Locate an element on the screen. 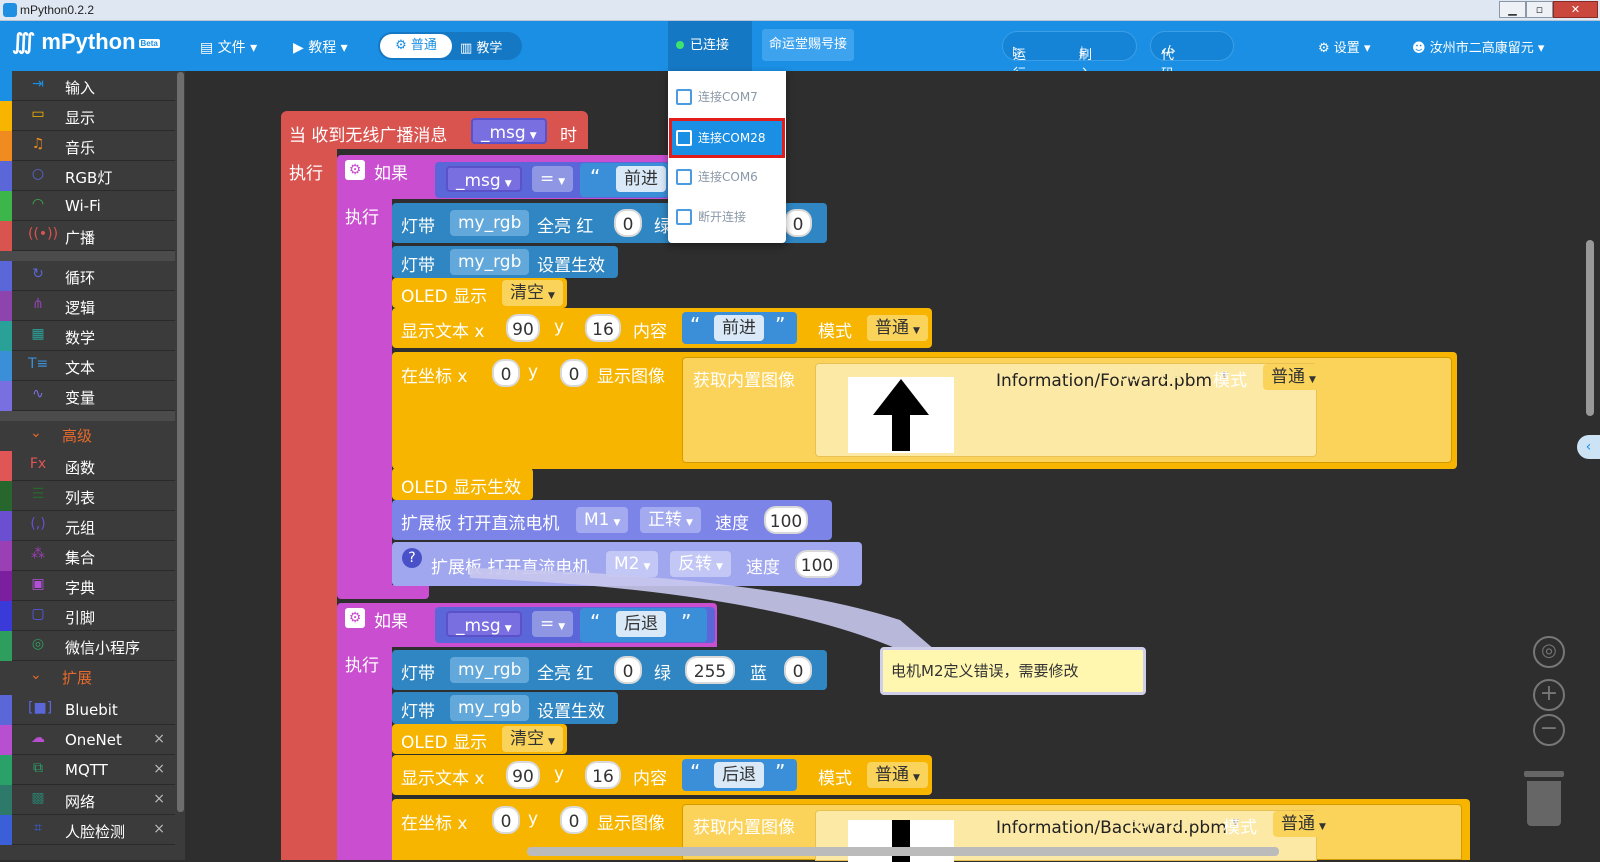 The width and height of the screenshot is (1600, 862). oled-show-label: OLED 显示 is located at coordinates (444, 743).